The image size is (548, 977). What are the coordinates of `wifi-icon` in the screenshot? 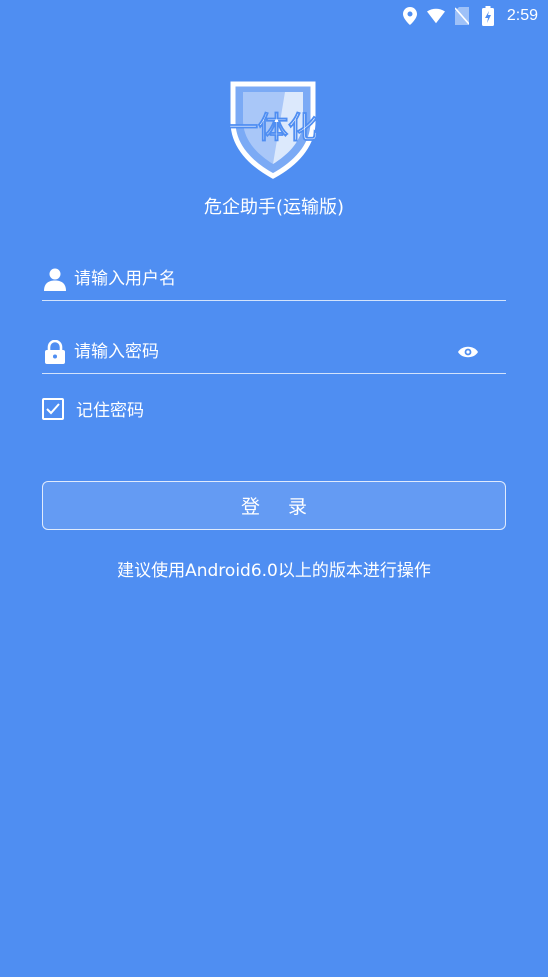 It's located at (435, 16).